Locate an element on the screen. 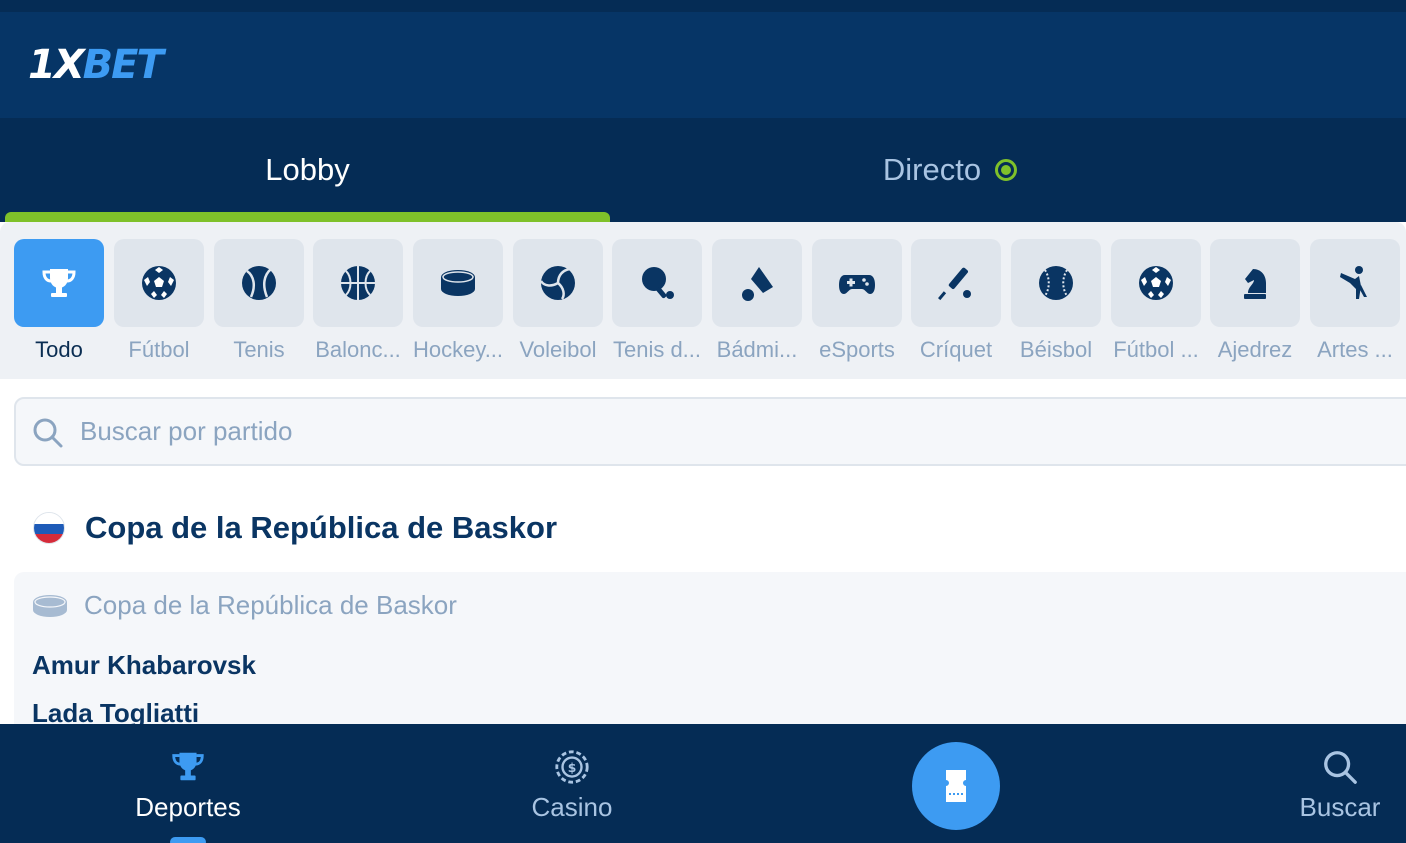  sport-item-voleibol: Voleibol is located at coordinates (558, 304).